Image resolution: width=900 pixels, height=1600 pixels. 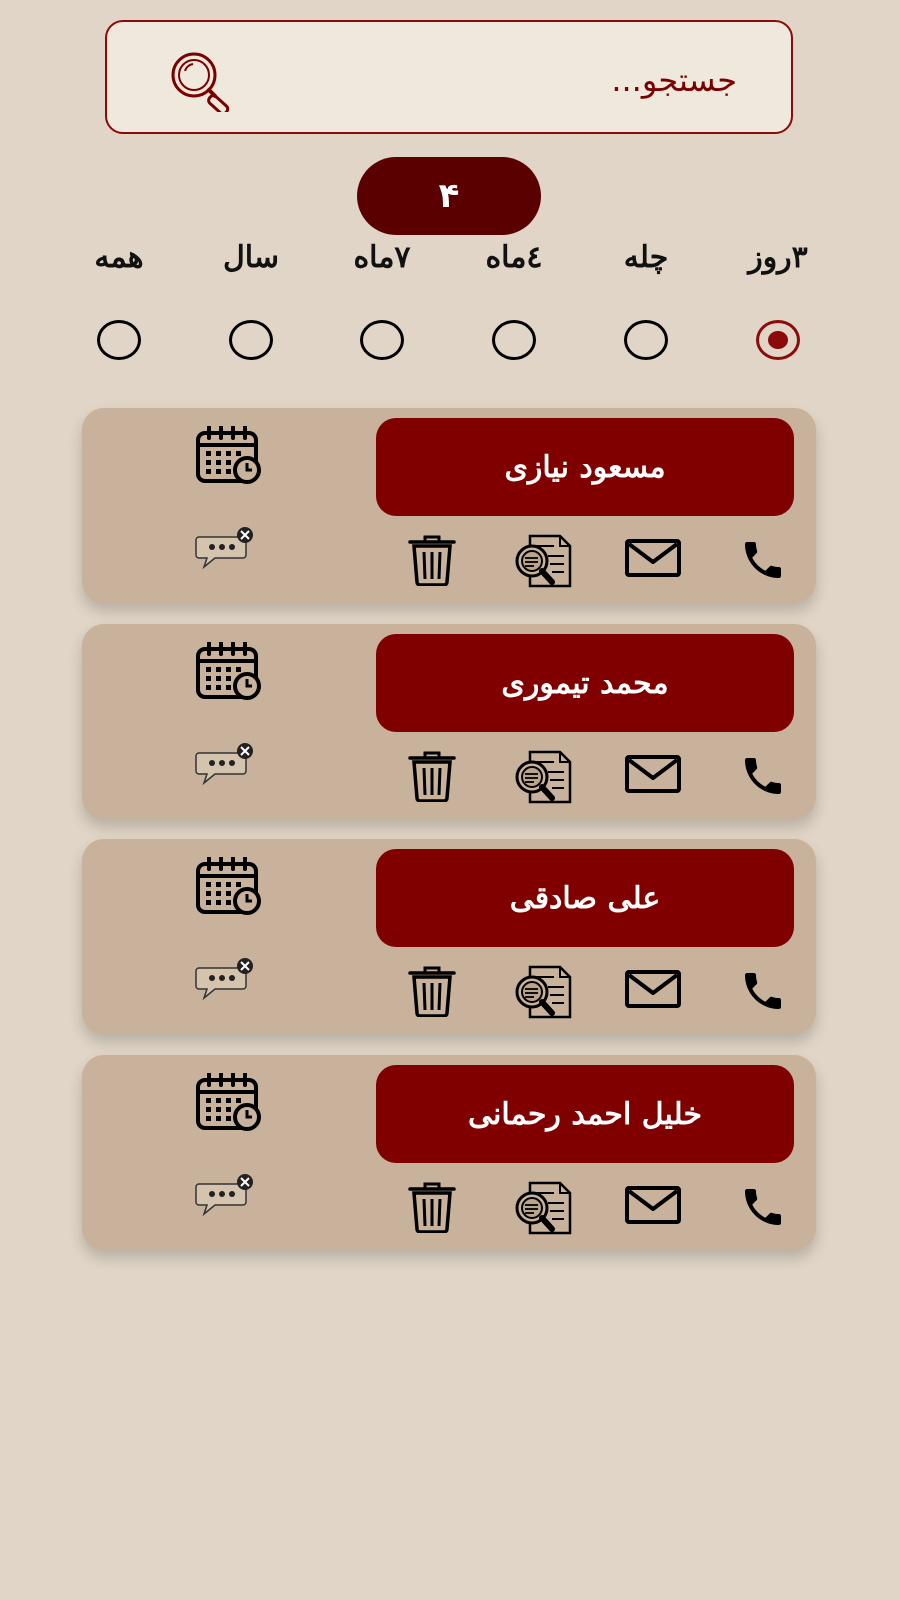 I want to click on contact-card: علی صادقی, so click(x=449, y=936).